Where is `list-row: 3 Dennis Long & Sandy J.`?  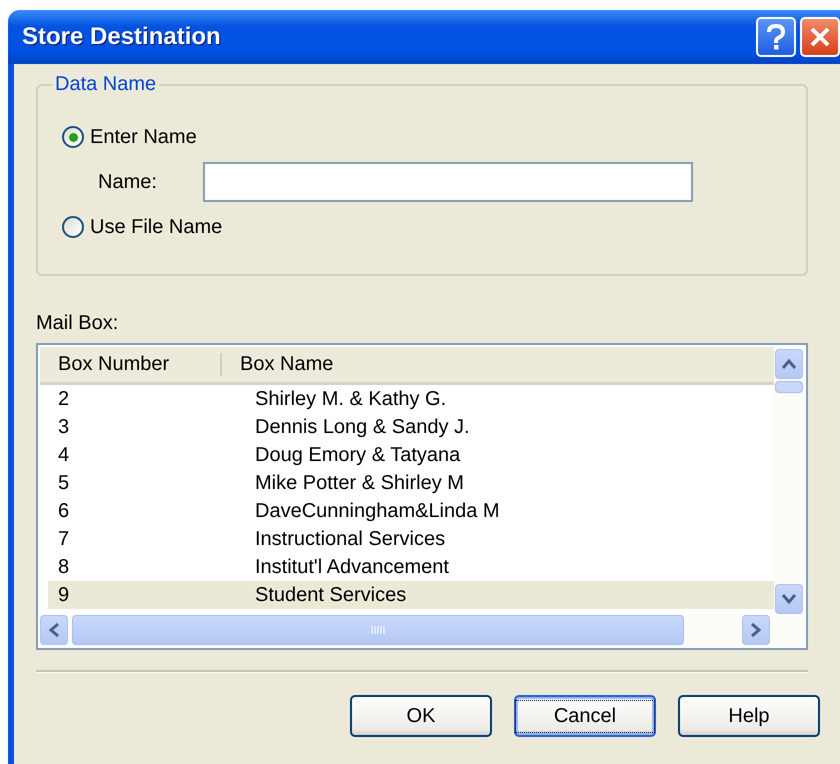
list-row: 3 Dennis Long & Sandy J. is located at coordinates (411, 427).